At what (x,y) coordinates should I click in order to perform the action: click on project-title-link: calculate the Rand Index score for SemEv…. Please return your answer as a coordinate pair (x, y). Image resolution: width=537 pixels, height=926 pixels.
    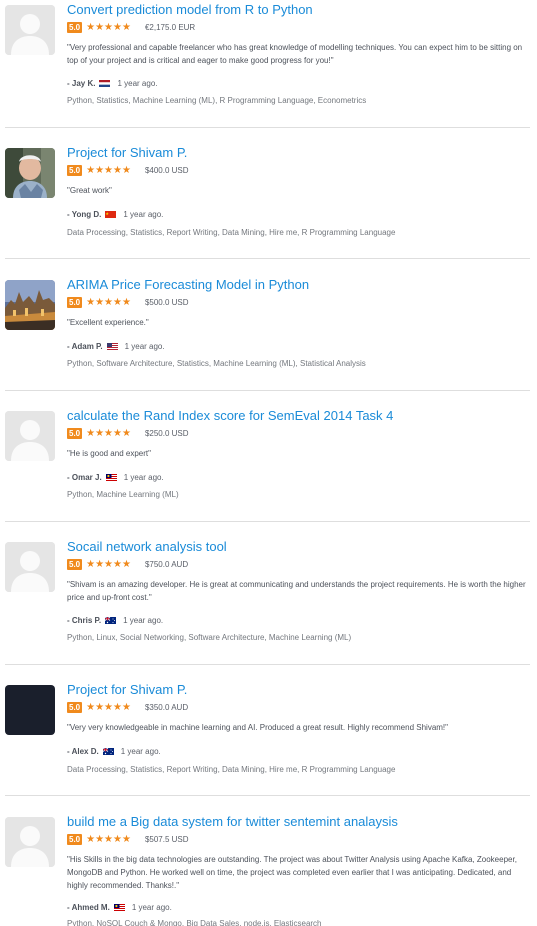
    Looking at the image, I should click on (230, 416).